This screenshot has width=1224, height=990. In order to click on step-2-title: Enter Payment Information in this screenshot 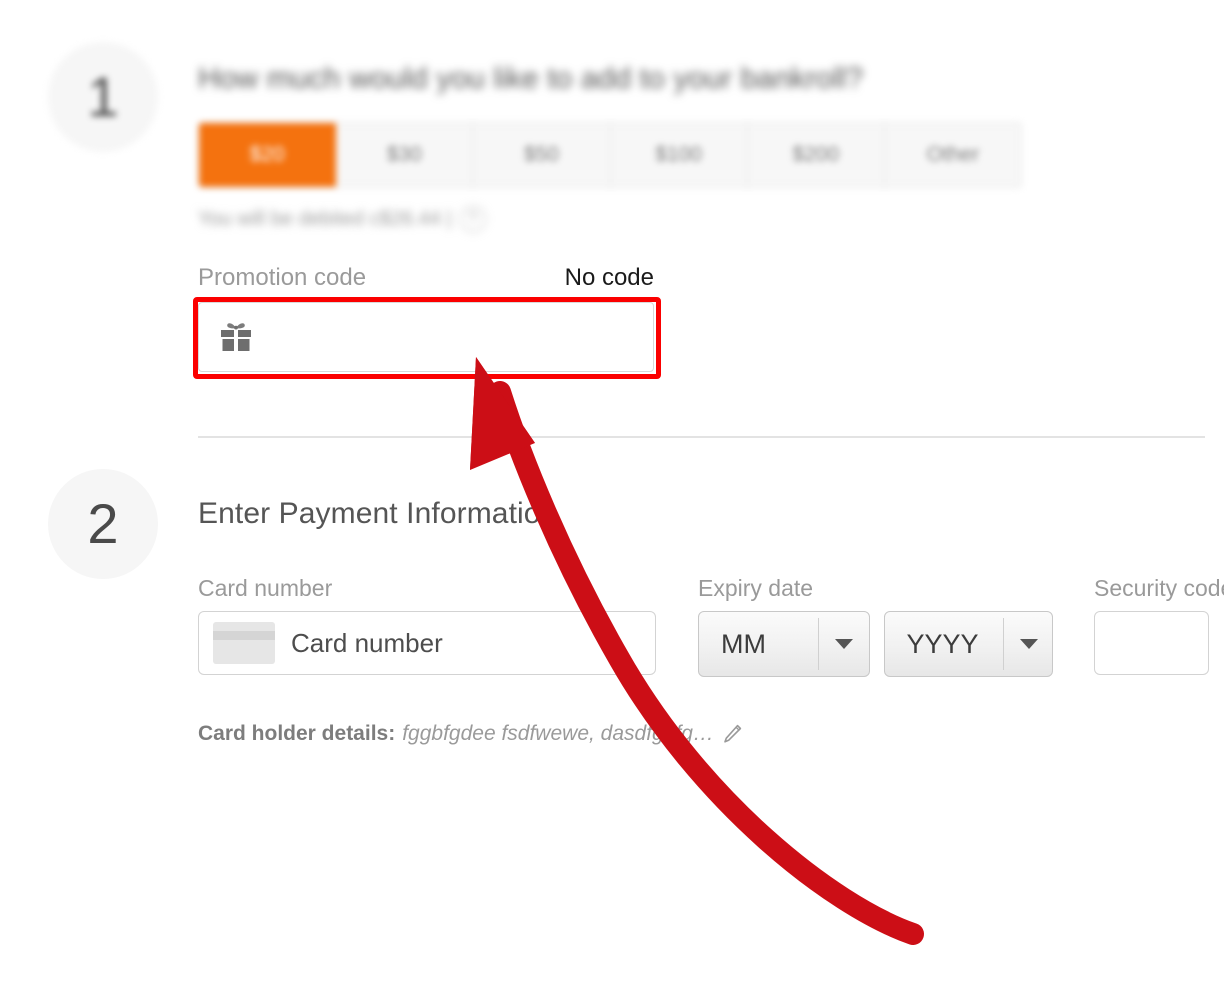, I will do `click(378, 513)`.